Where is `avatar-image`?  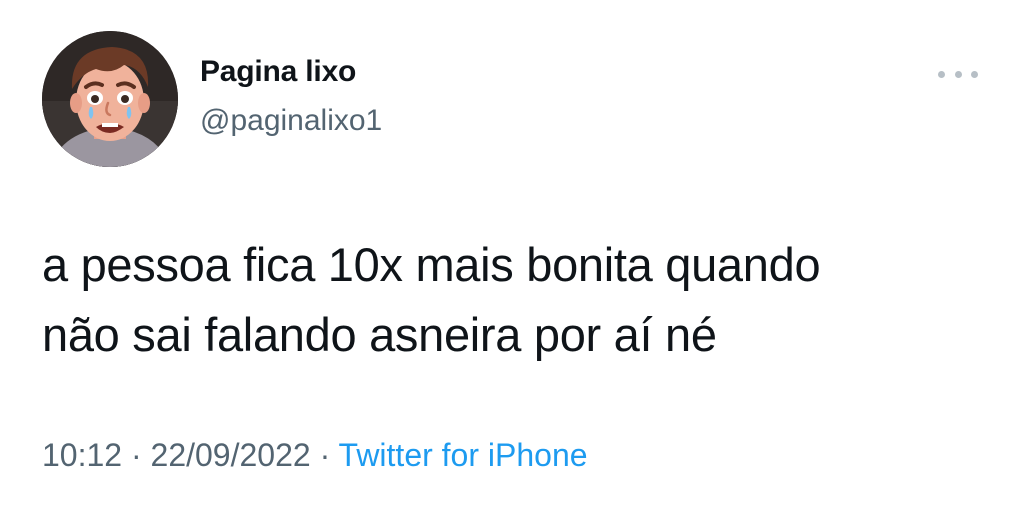
avatar-image is located at coordinates (110, 99).